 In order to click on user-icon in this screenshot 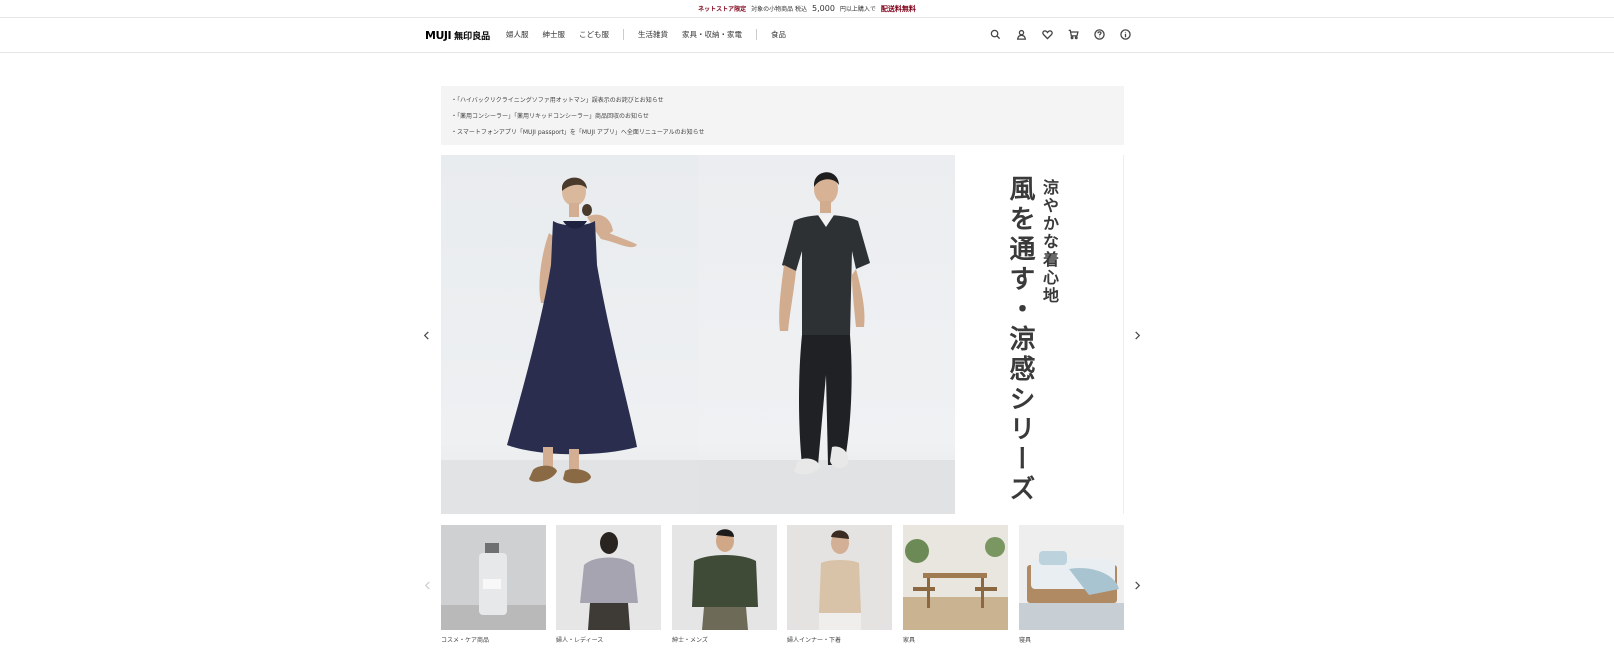, I will do `click(1021, 34)`.